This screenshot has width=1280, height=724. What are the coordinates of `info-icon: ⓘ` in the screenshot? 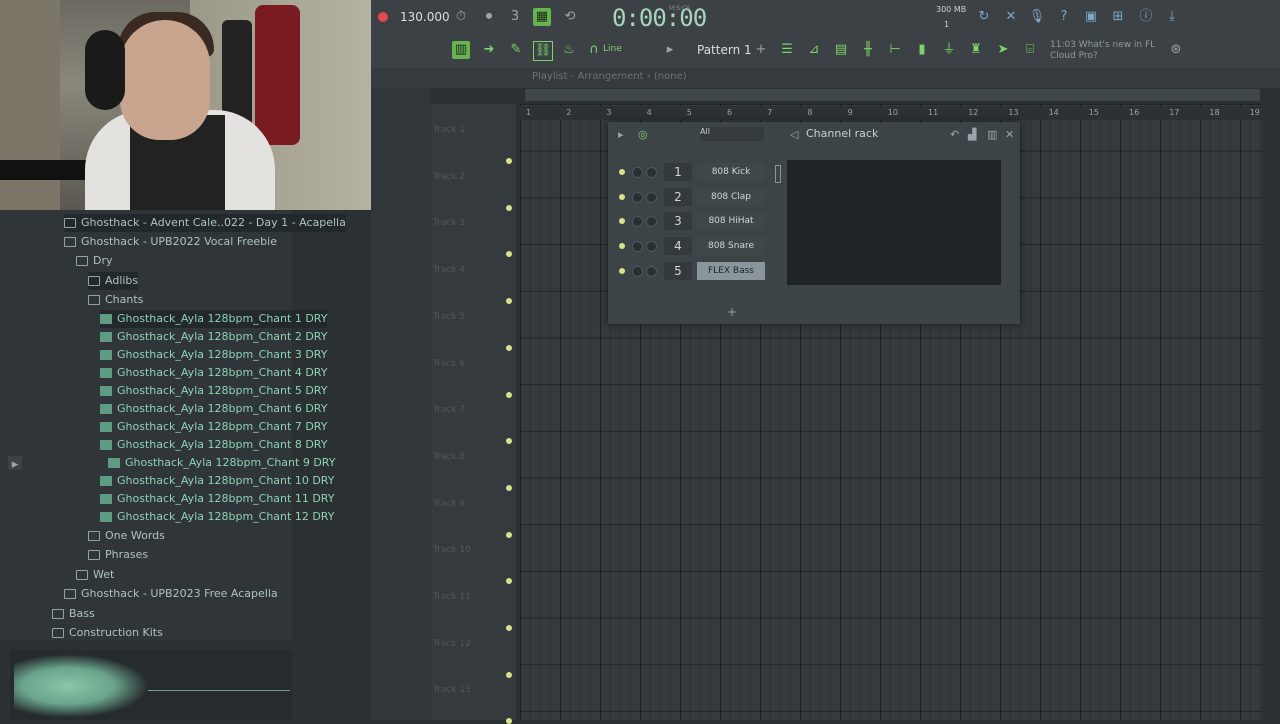 It's located at (1146, 17).